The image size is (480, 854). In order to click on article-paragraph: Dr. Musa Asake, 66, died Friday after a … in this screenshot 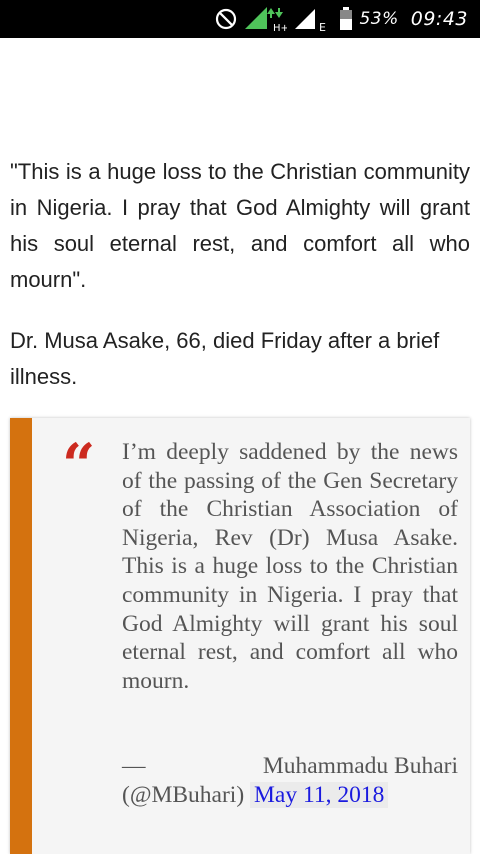, I will do `click(225, 358)`.